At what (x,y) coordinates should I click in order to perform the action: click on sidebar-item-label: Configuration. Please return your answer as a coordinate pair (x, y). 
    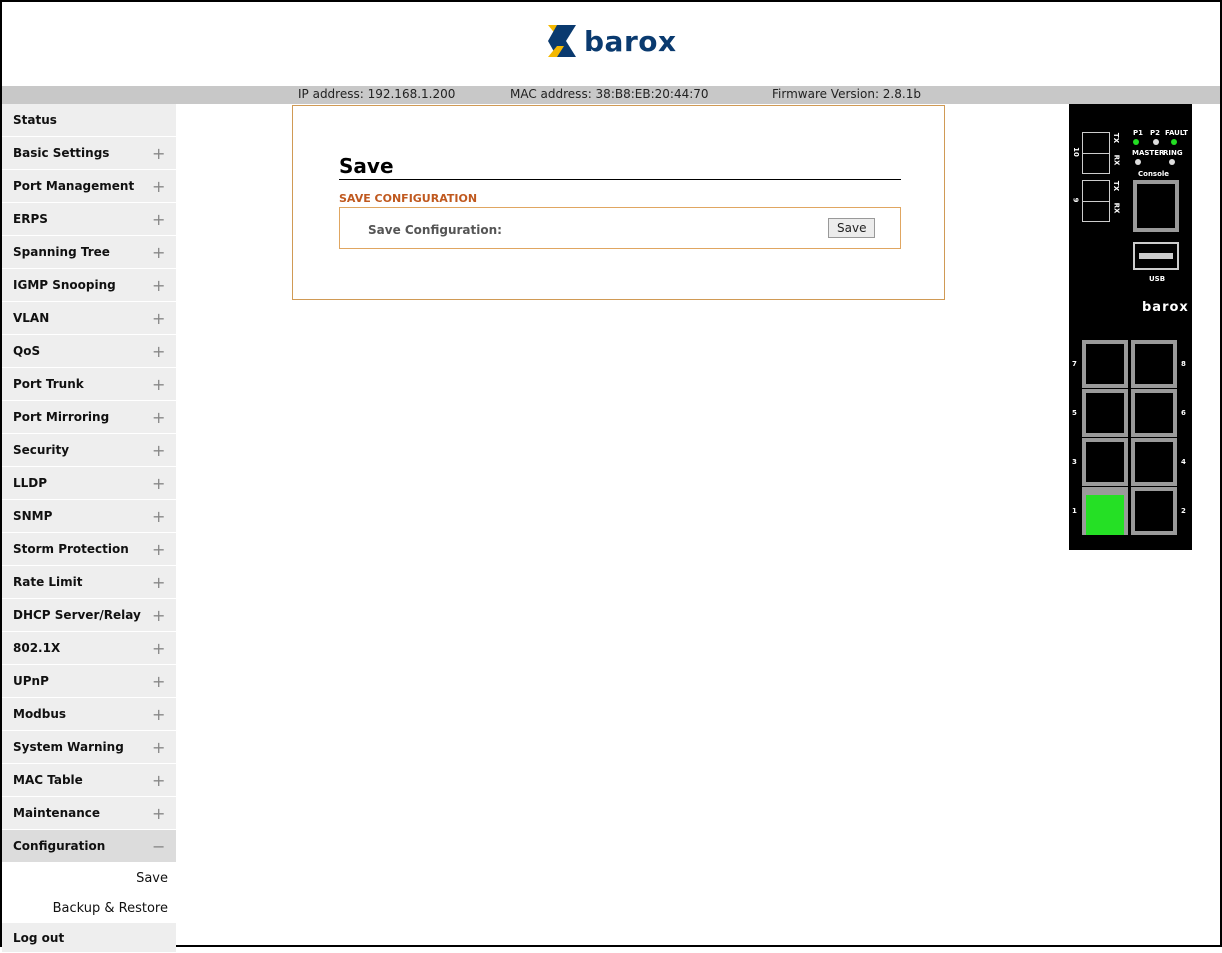
    Looking at the image, I should click on (59, 846).